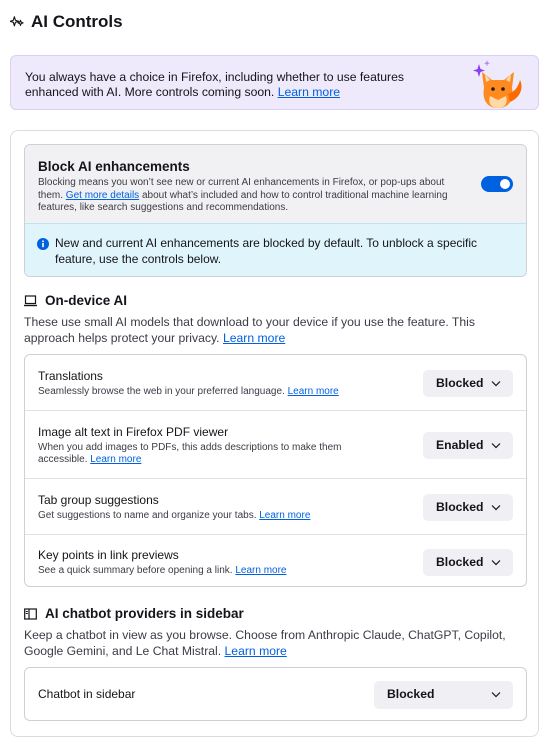  Describe the element at coordinates (460, 445) in the screenshot. I see `select-value: Enabled` at that location.